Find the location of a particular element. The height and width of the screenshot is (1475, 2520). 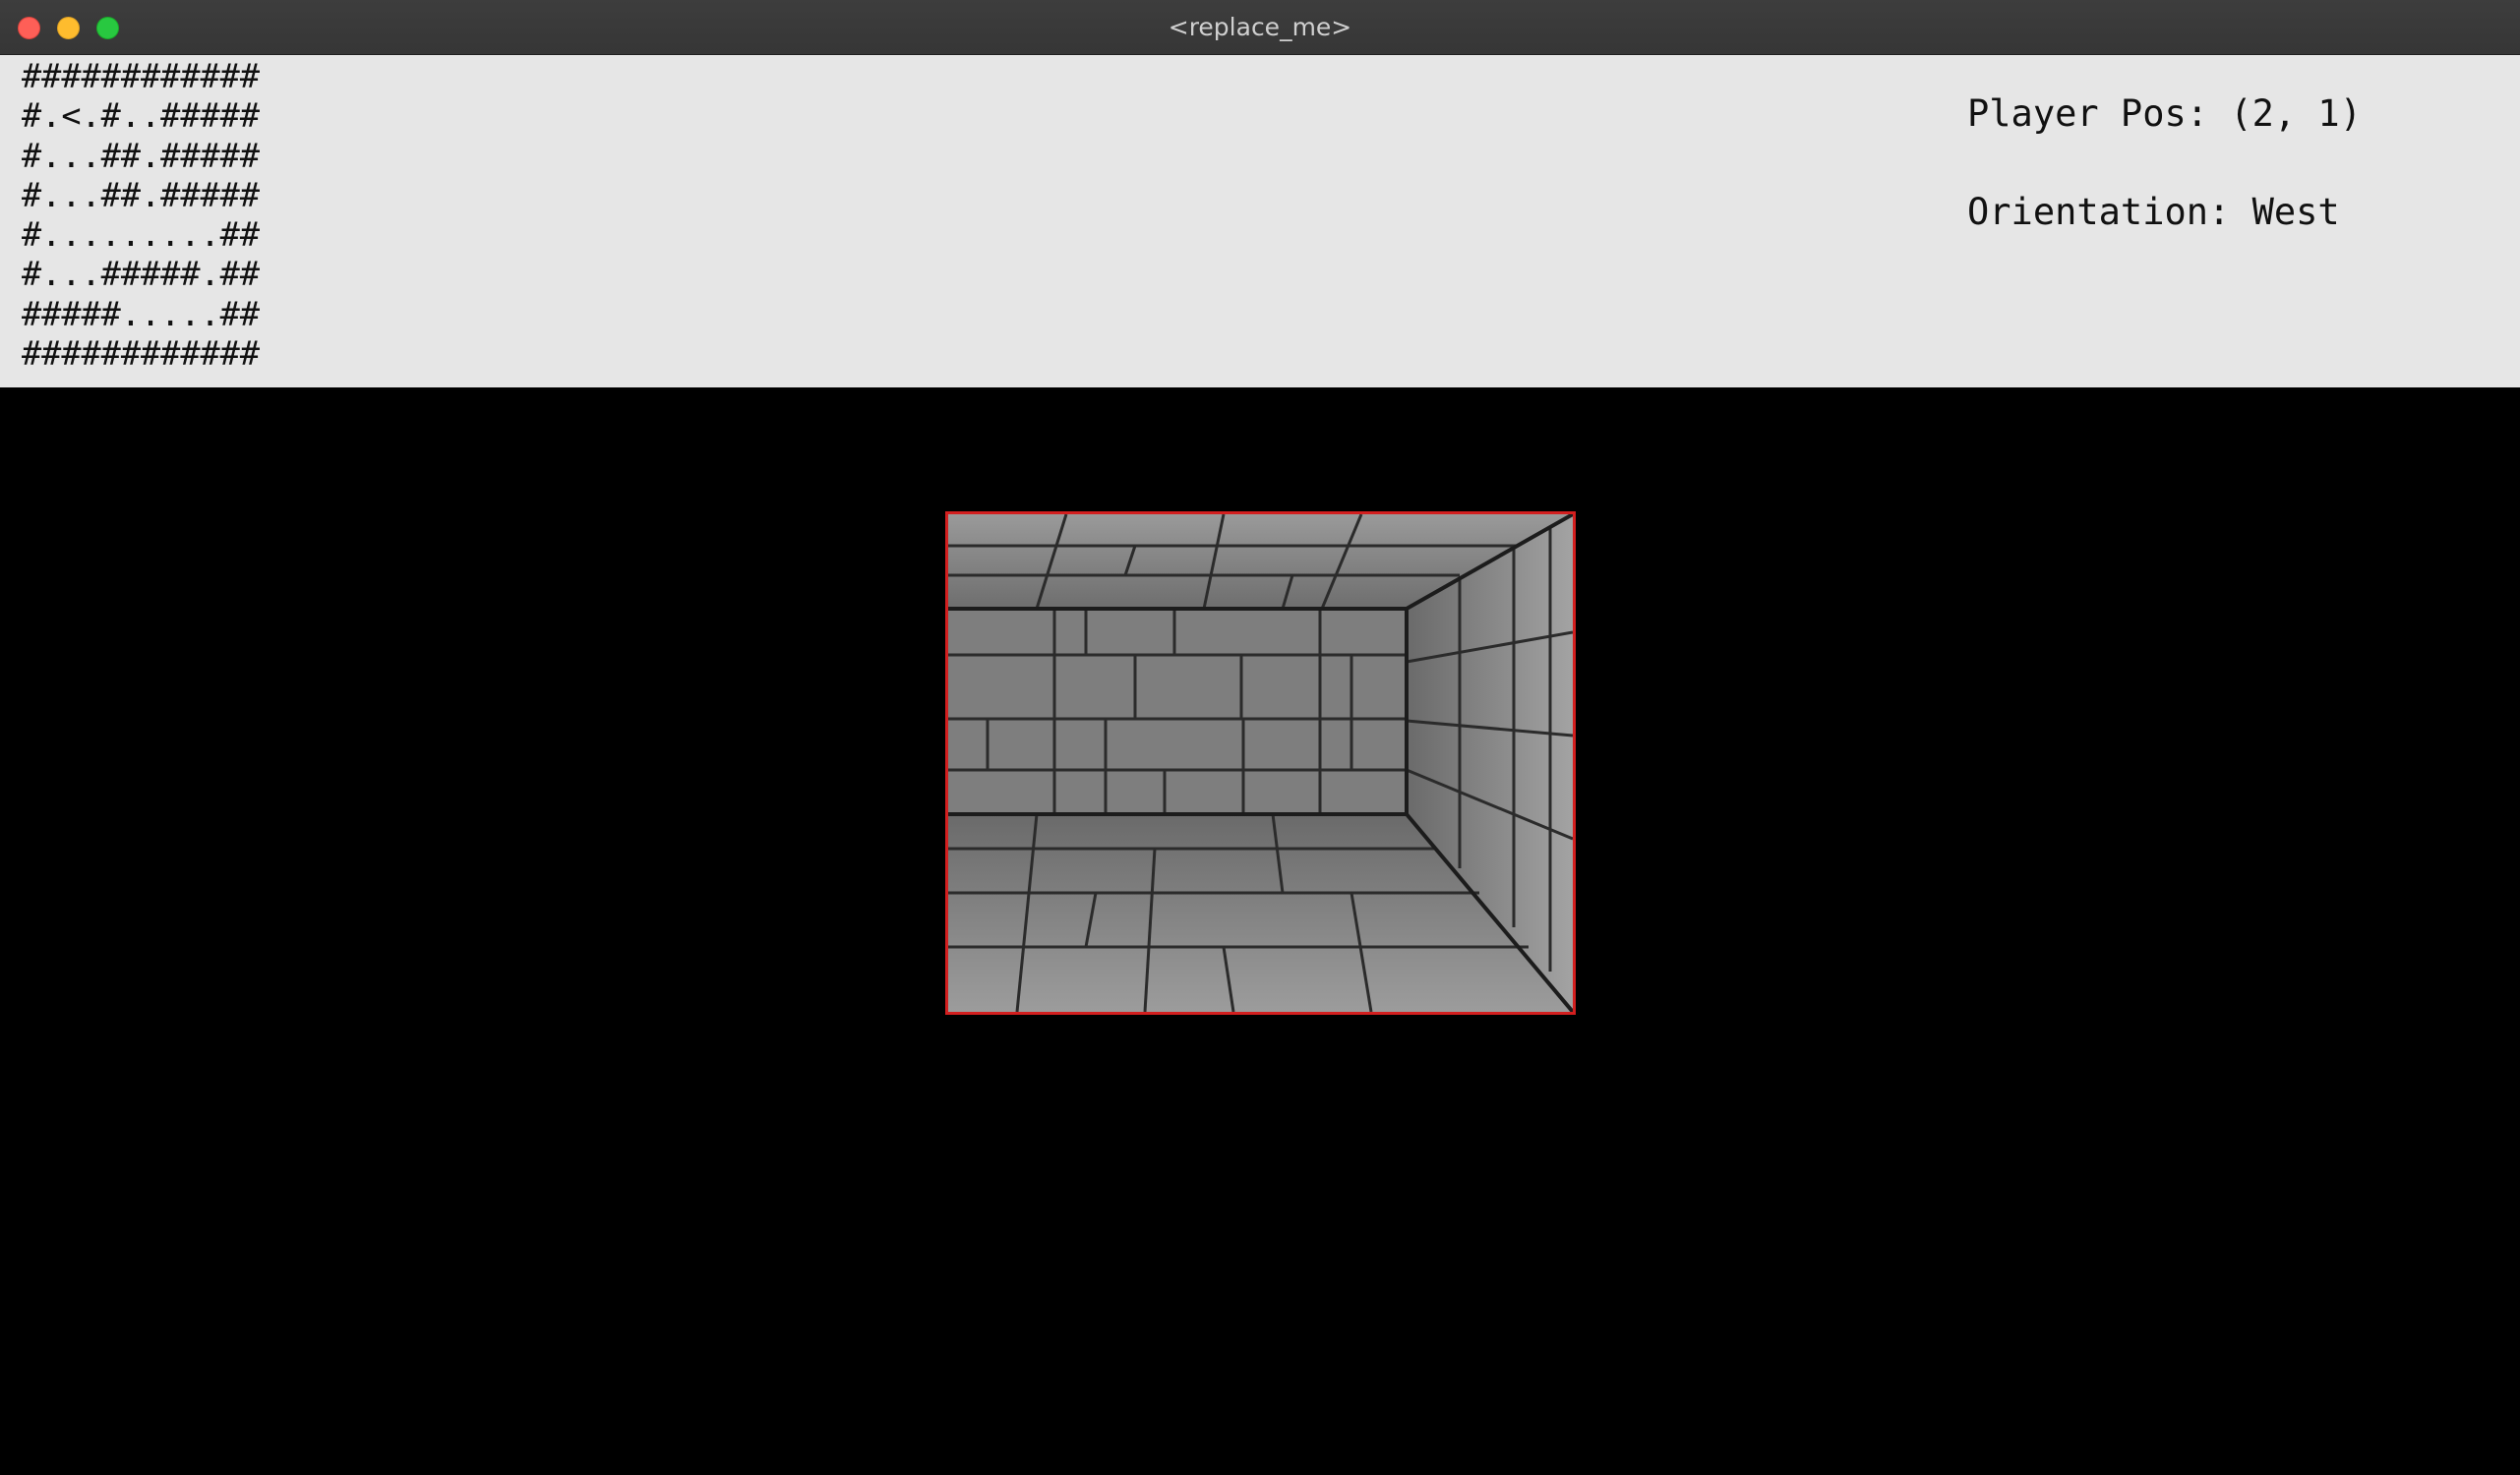

dungeon-scene is located at coordinates (1260, 763).